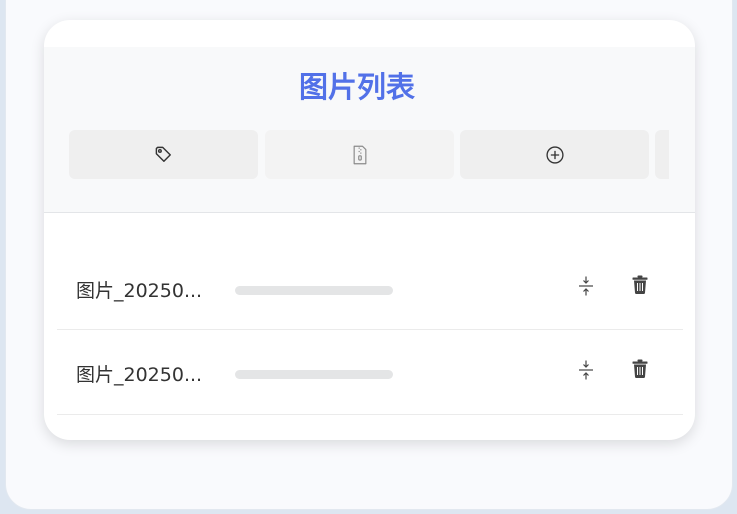  I want to click on zip-file-button, so click(359, 154).